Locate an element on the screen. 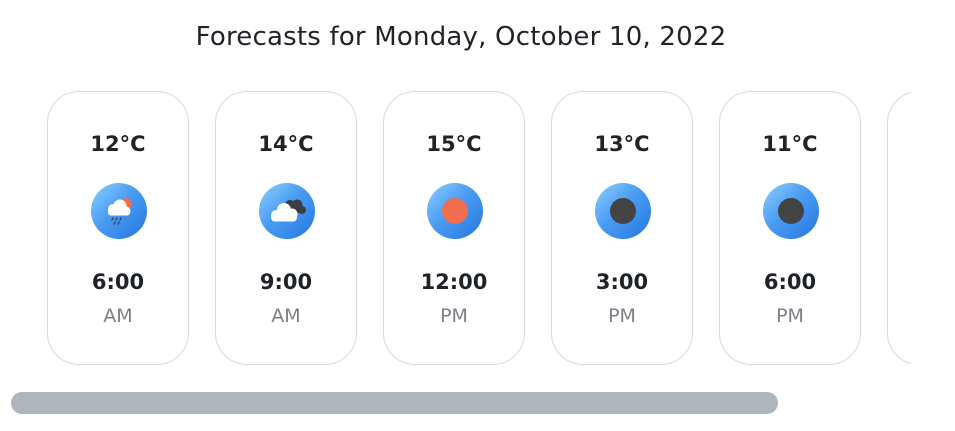  forecast-card: 13°C 3:00 PM is located at coordinates (622, 228).